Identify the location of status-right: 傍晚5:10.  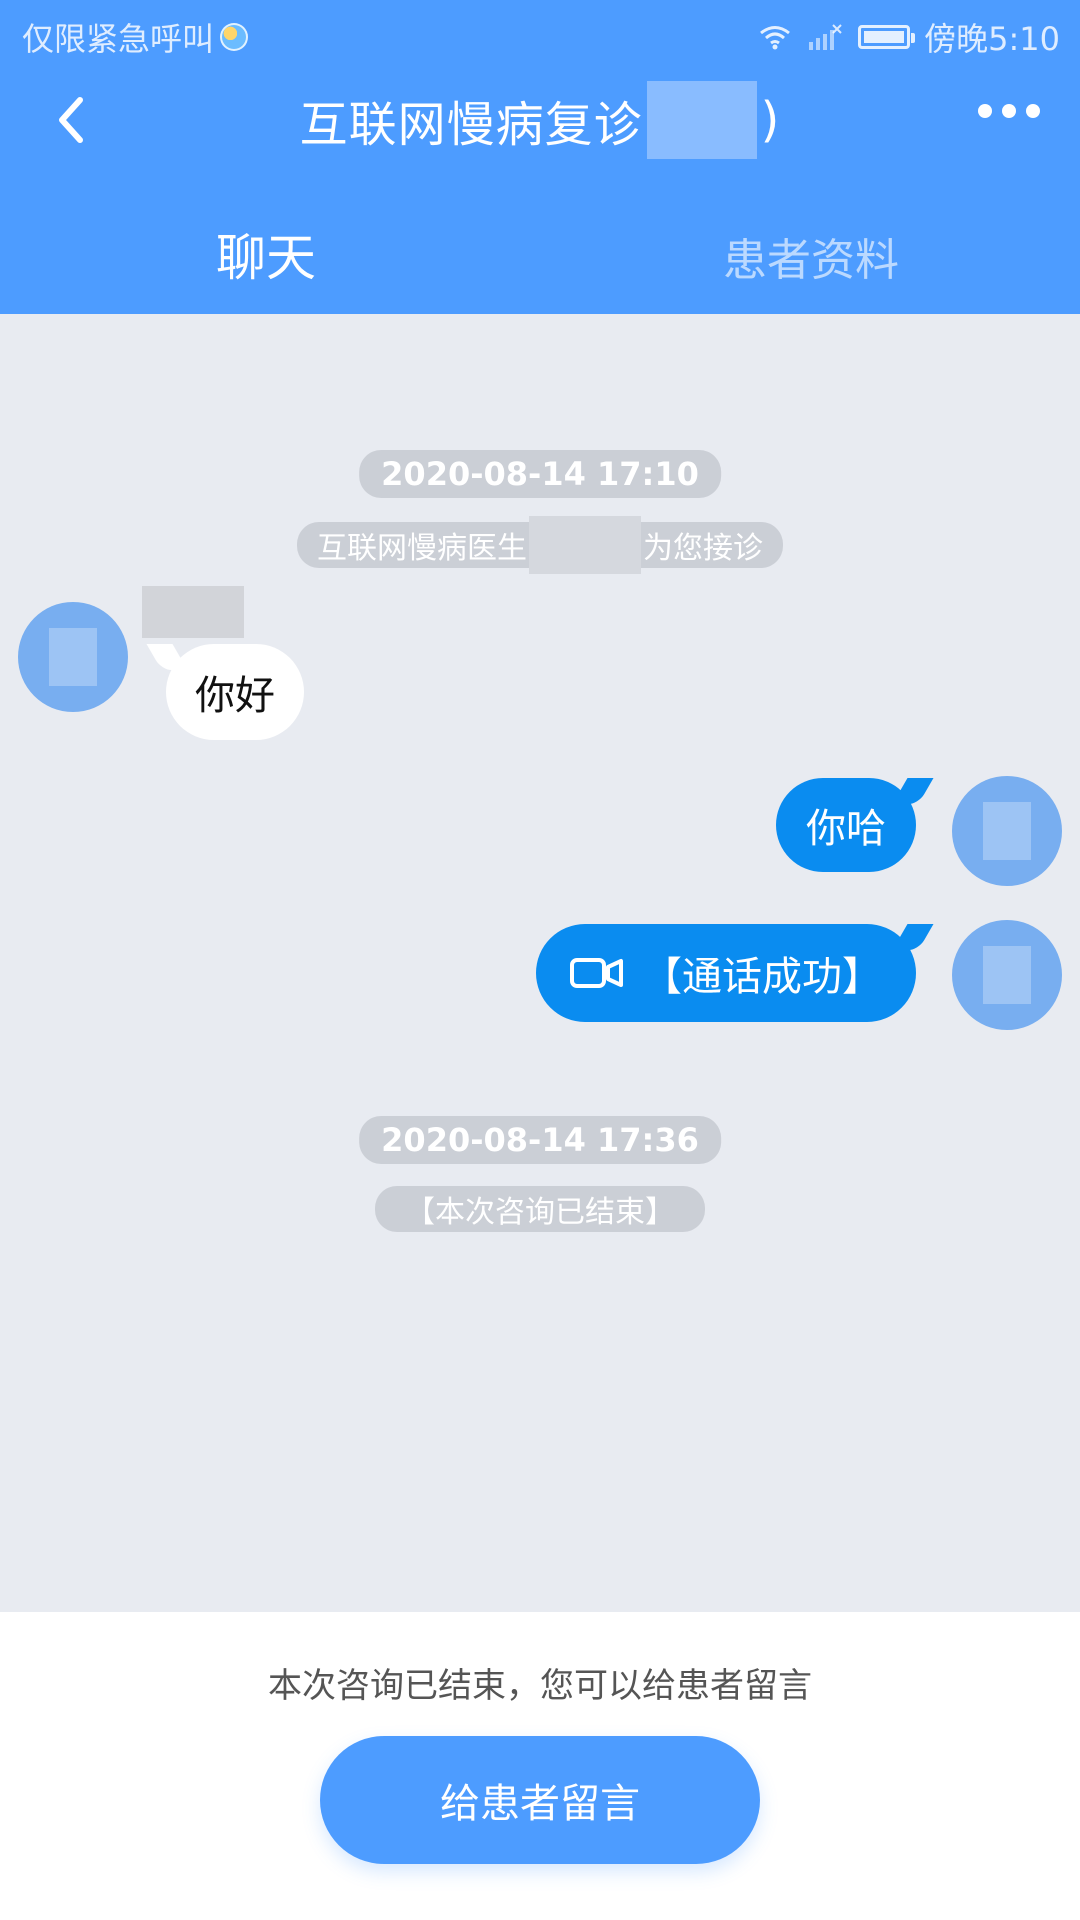
(909, 37).